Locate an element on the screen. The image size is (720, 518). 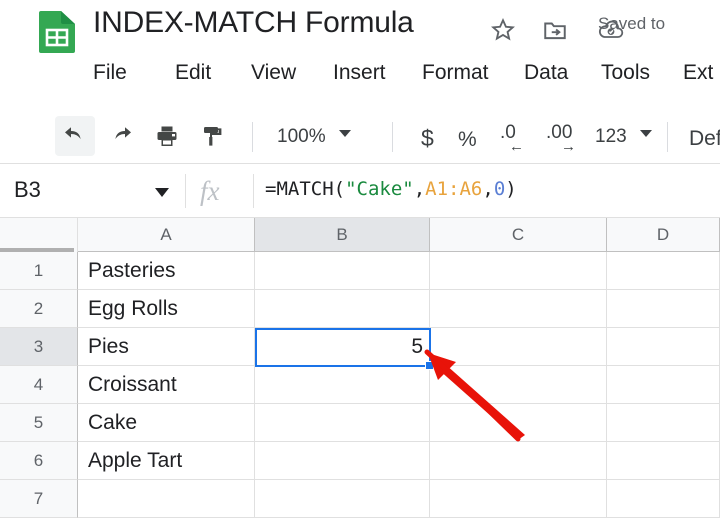
font-selector: Def is located at coordinates (704, 138).